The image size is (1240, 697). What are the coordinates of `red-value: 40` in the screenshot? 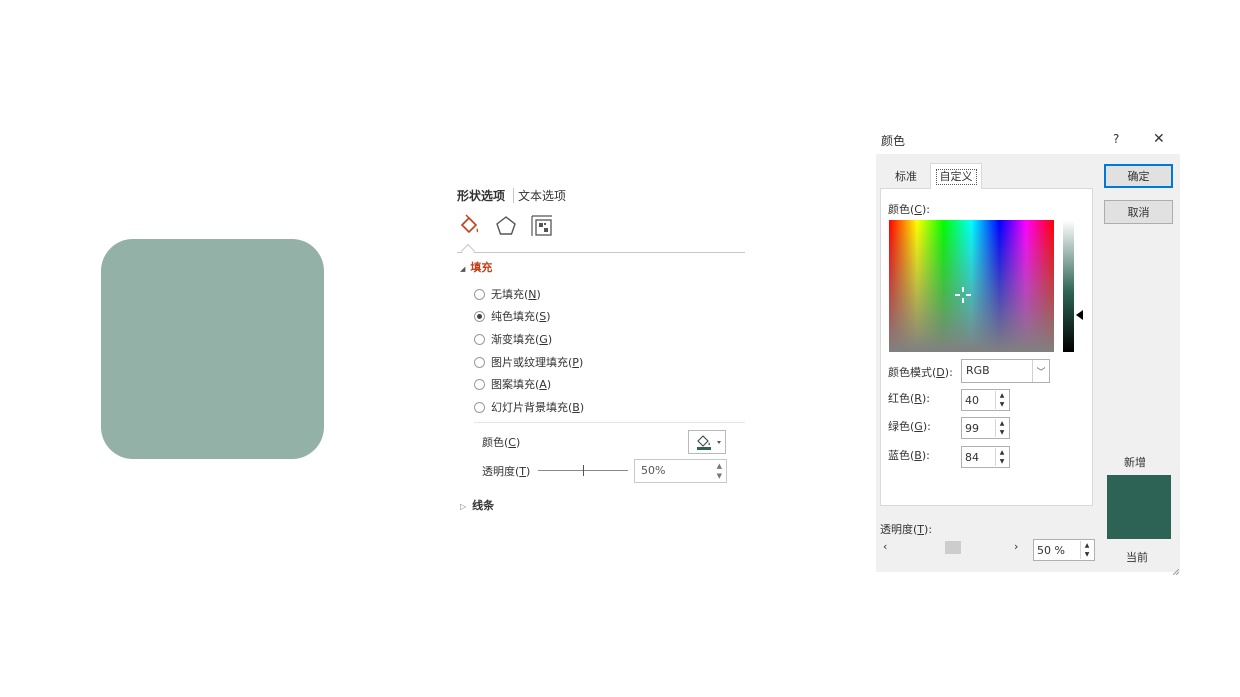 It's located at (972, 400).